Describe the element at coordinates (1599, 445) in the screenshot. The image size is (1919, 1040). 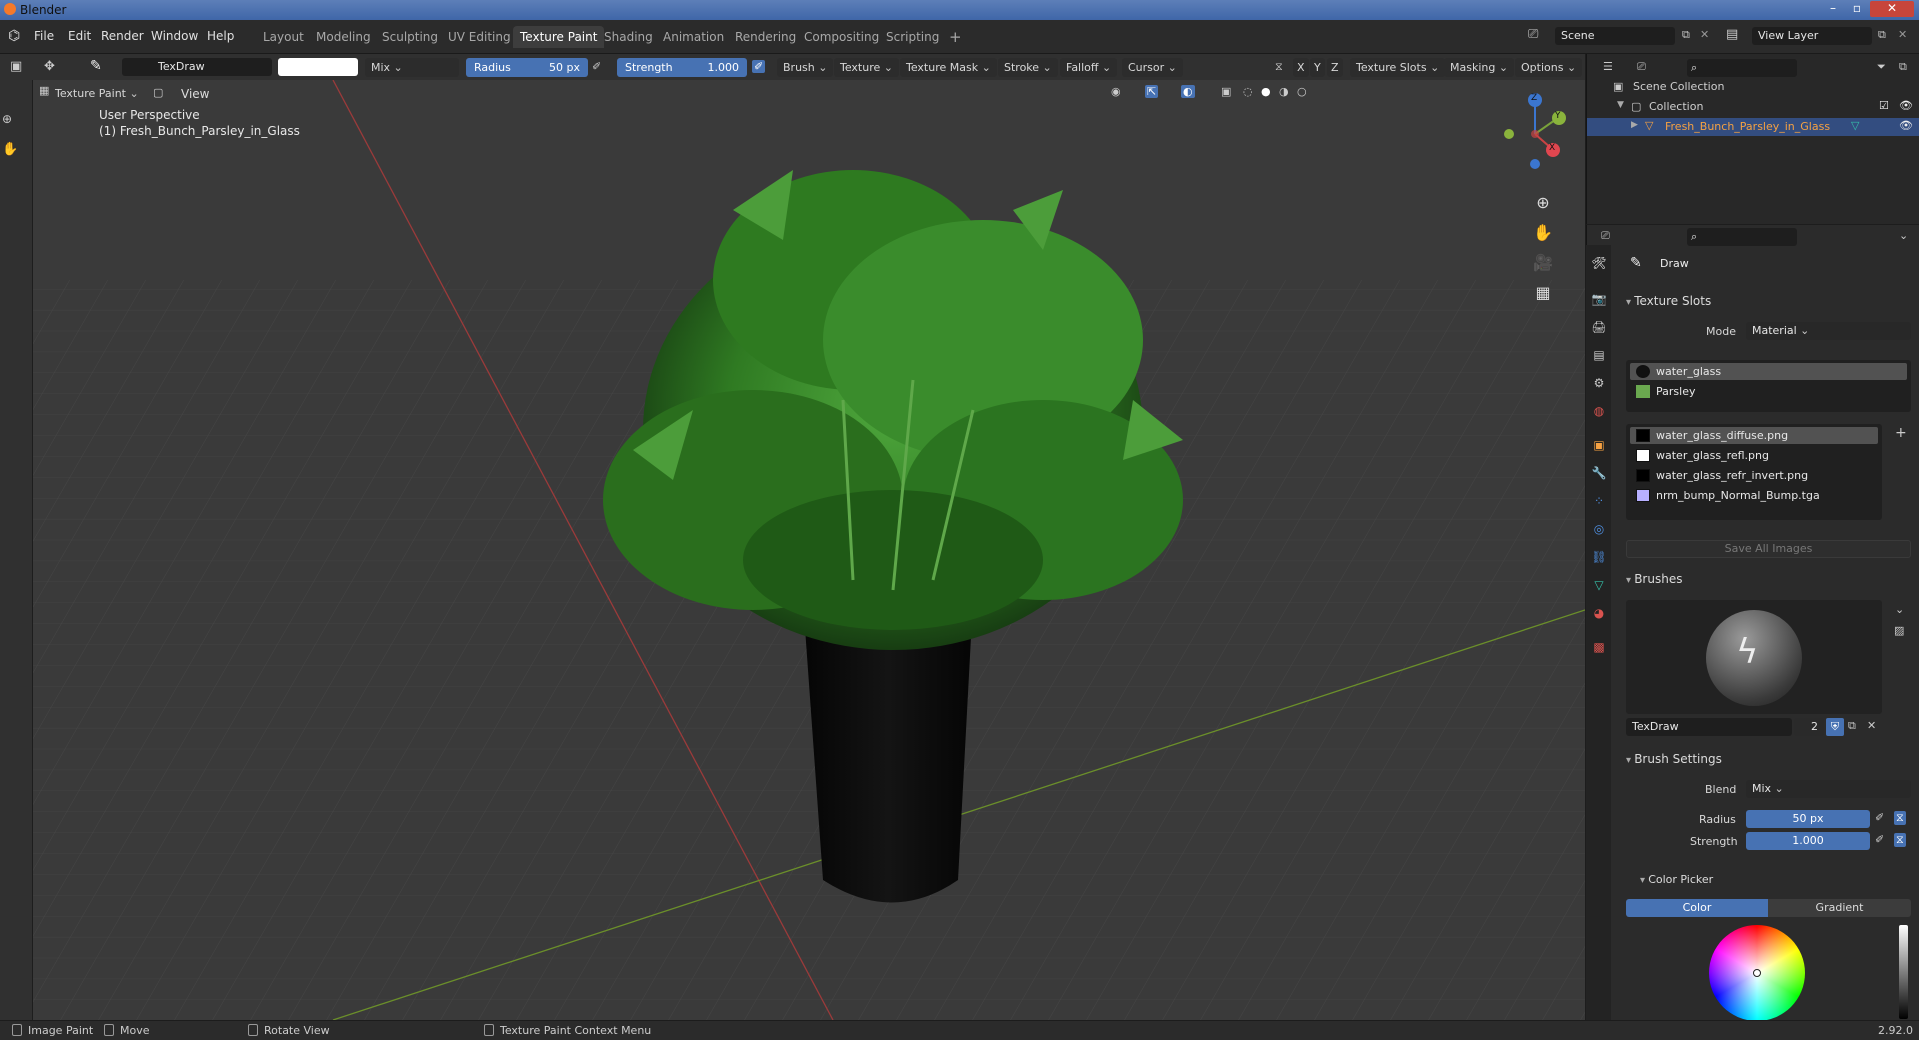
I see `object-tab-icon: ▣` at that location.